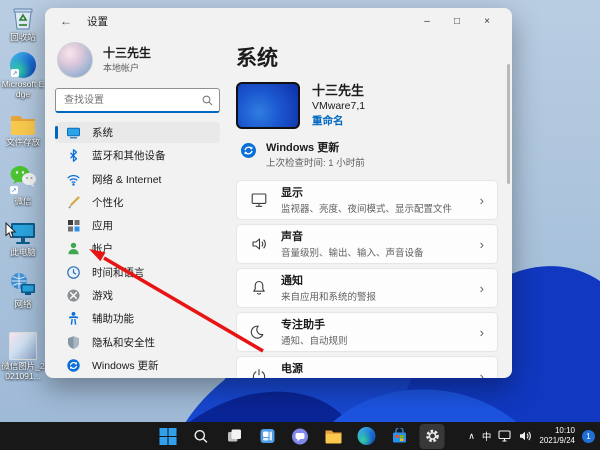  What do you see at coordinates (564, 430) in the screenshot?
I see `clock-time: 10:10` at bounding box center [564, 430].